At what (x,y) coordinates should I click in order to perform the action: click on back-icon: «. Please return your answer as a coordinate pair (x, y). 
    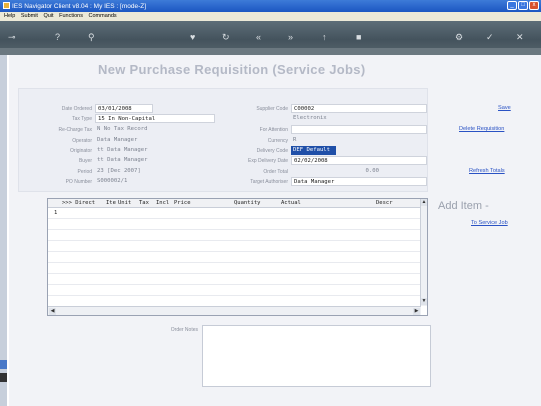
    Looking at the image, I should click on (258, 37).